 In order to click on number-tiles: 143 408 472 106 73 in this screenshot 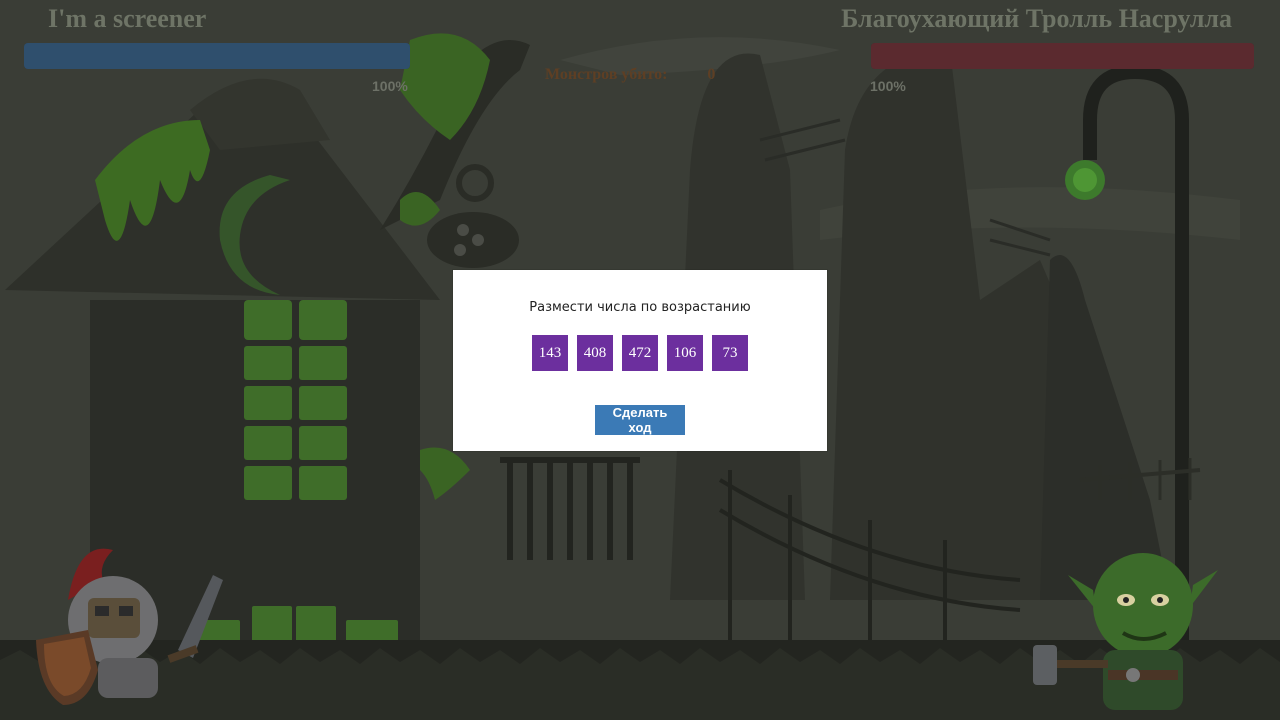, I will do `click(640, 353)`.